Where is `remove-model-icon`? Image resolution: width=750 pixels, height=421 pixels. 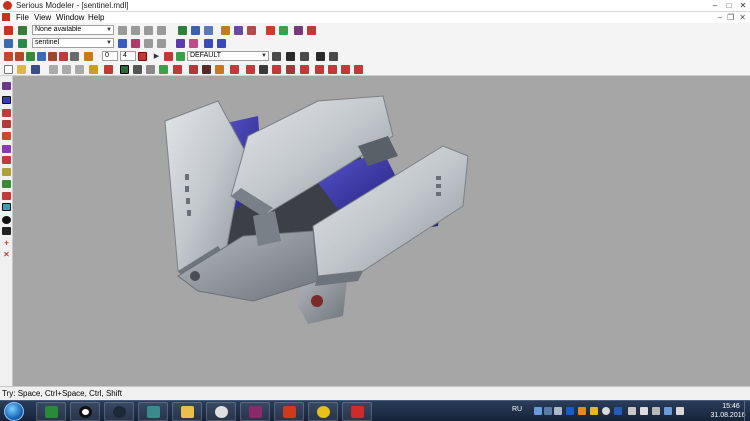 remove-model-icon is located at coordinates (135, 43).